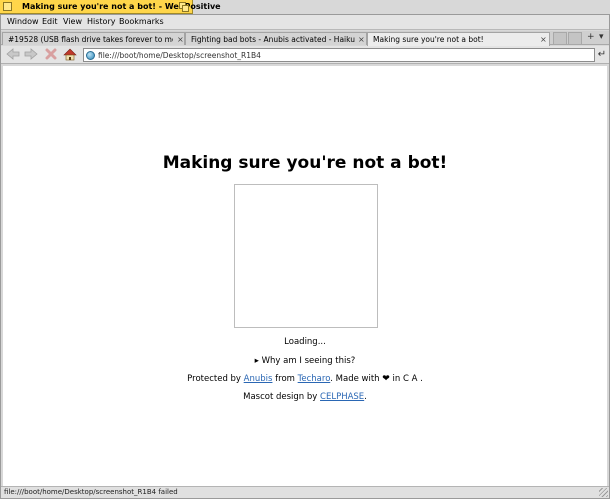 This screenshot has width=610, height=499. I want to click on globe-icon, so click(90, 55).